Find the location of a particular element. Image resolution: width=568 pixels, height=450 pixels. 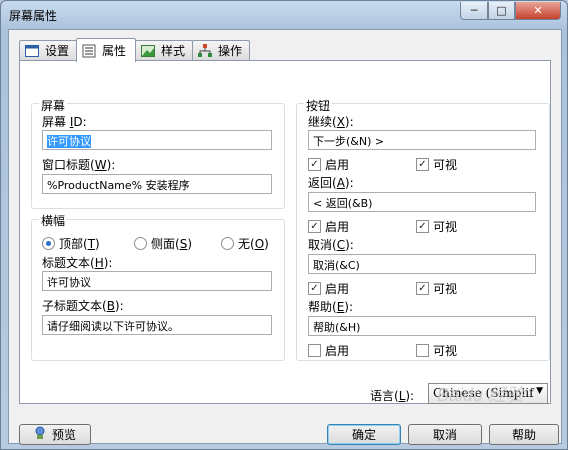

image-icon is located at coordinates (148, 51).